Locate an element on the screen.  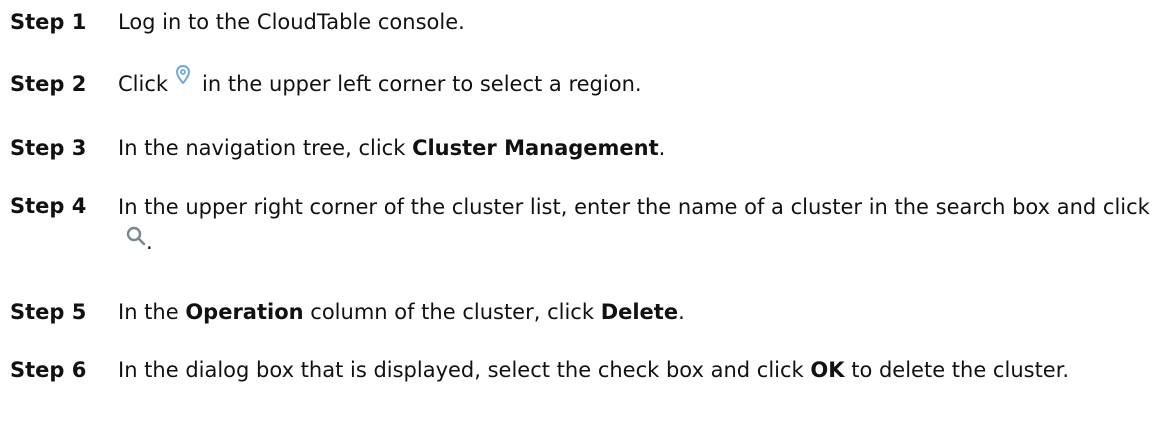
step-label: Step 6 is located at coordinates (48, 370).